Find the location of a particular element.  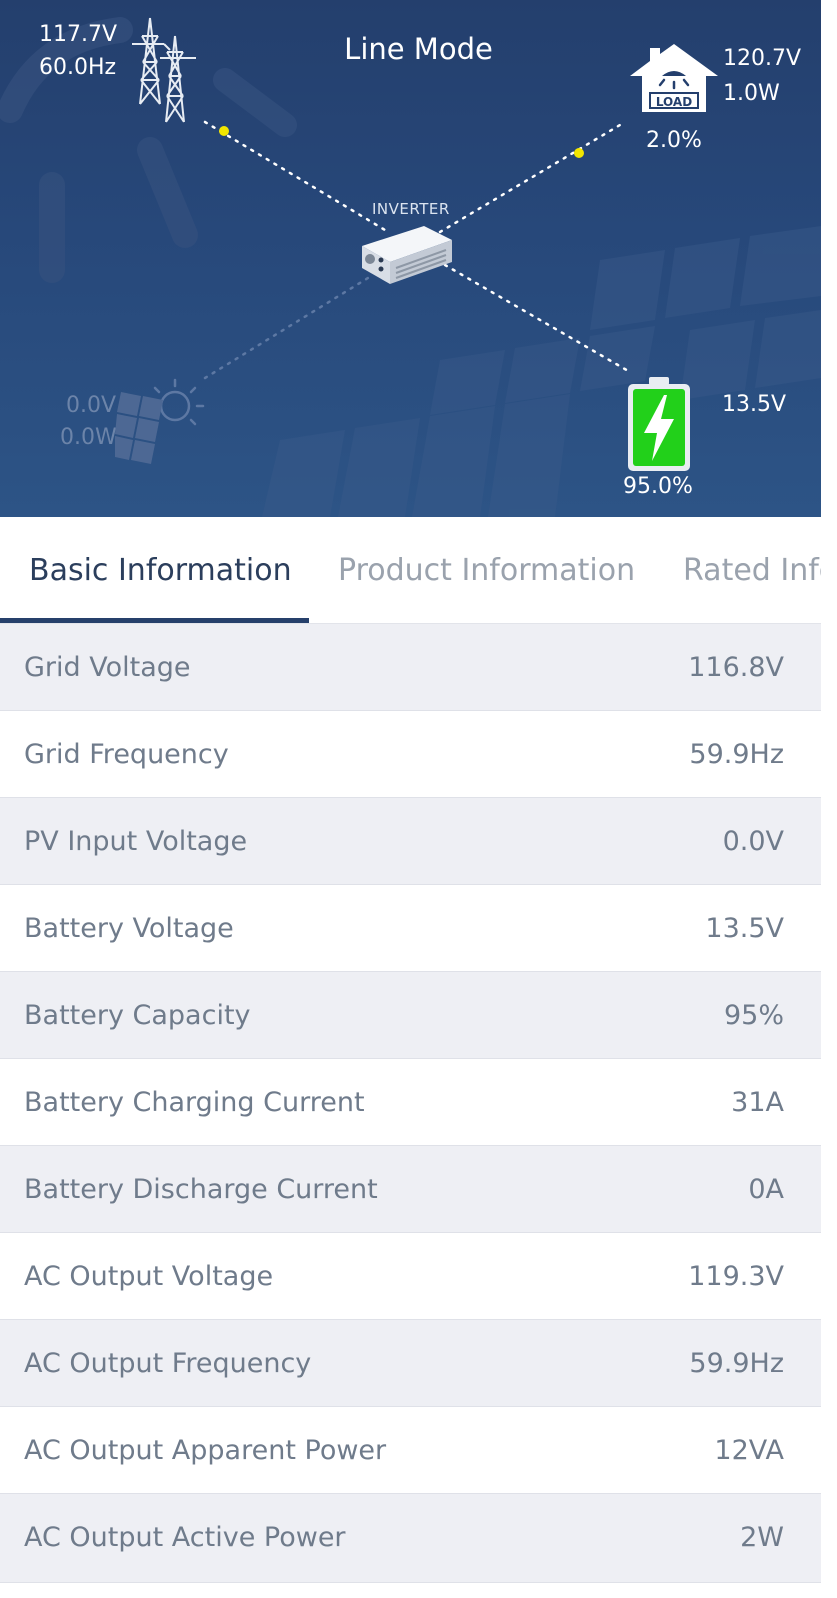

list-item: AC Output Frequency 59.9Hz is located at coordinates (410, 1363).